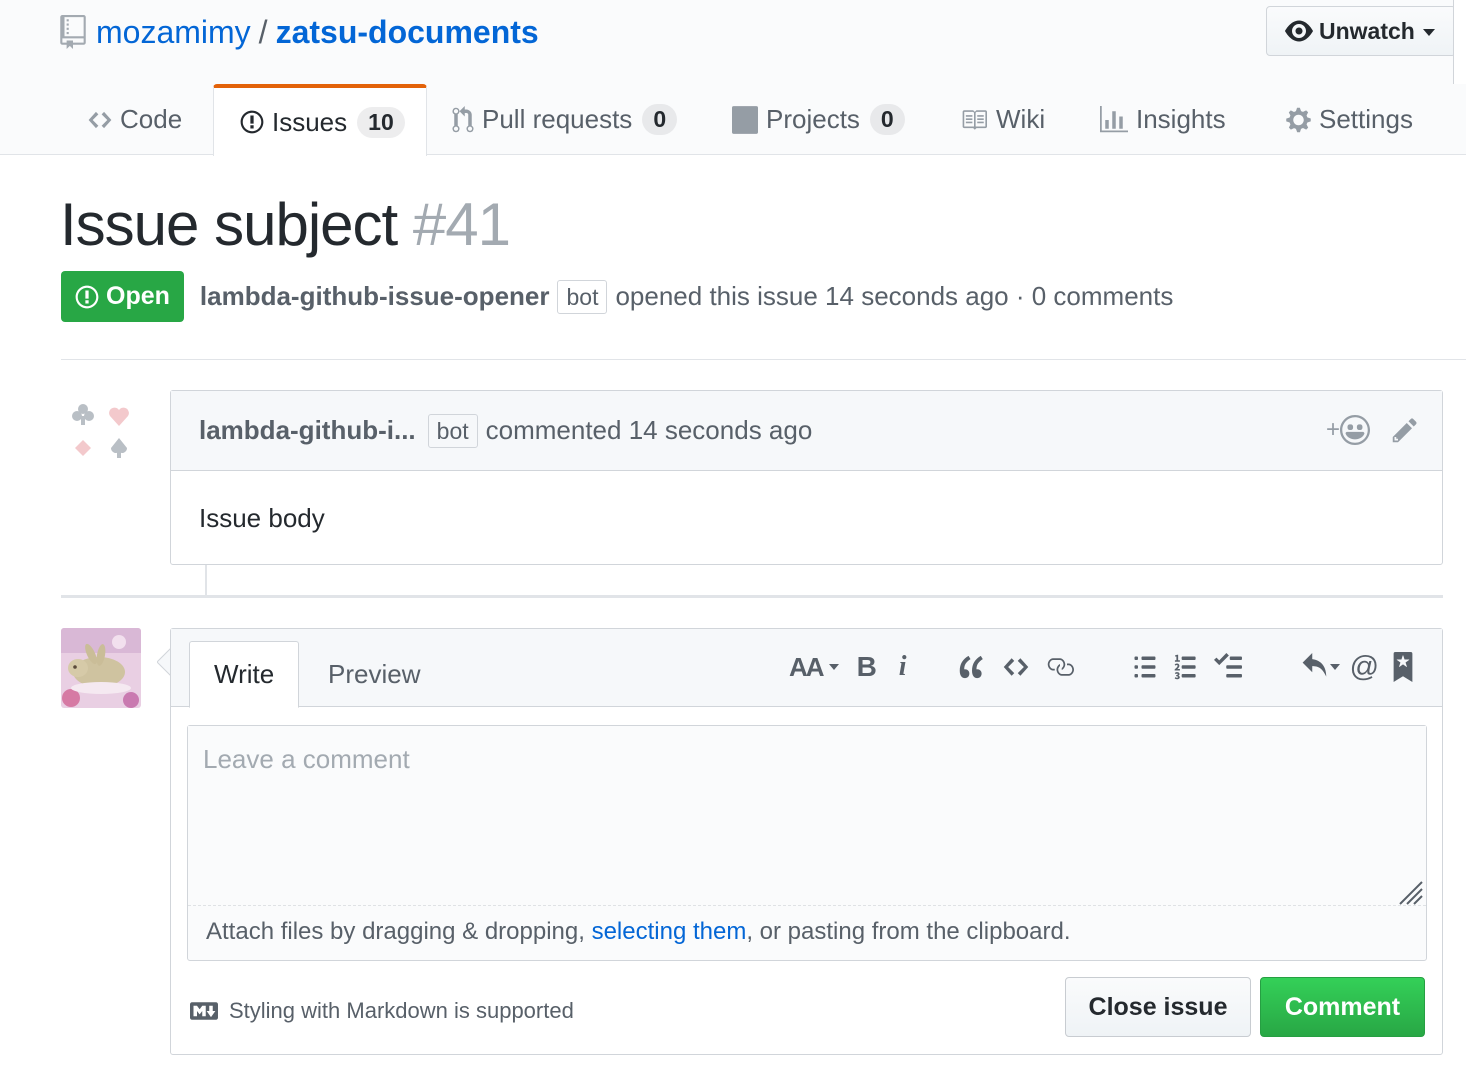  I want to click on issue-state-label: Open, so click(138, 296).